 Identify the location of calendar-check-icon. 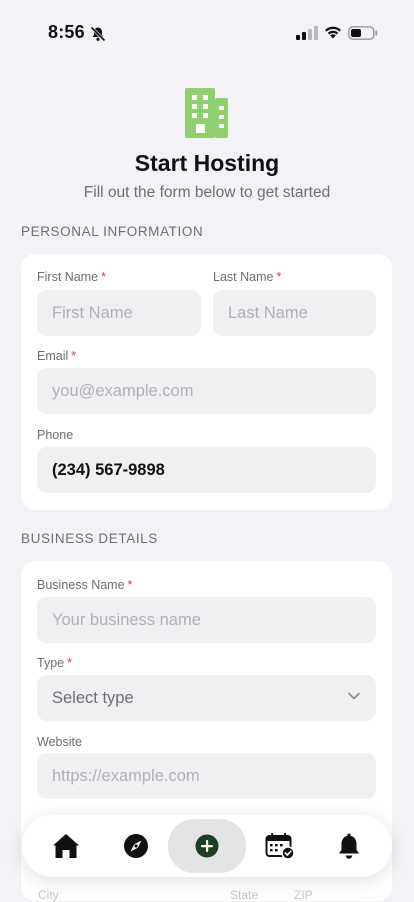
(280, 846).